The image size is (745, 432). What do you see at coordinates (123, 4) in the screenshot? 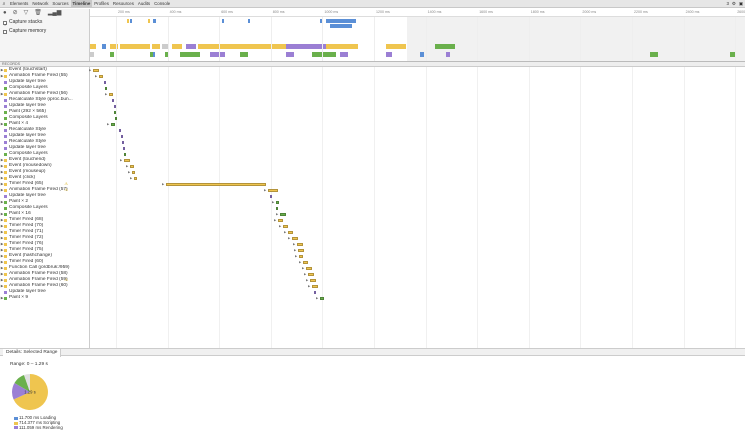
I see `tab-resources: Resources` at bounding box center [123, 4].